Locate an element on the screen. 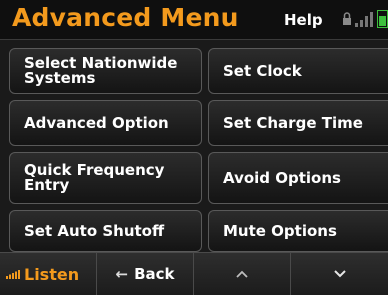 Image resolution: width=388 pixels, height=295 pixels. button-label: Set Clock is located at coordinates (262, 70).